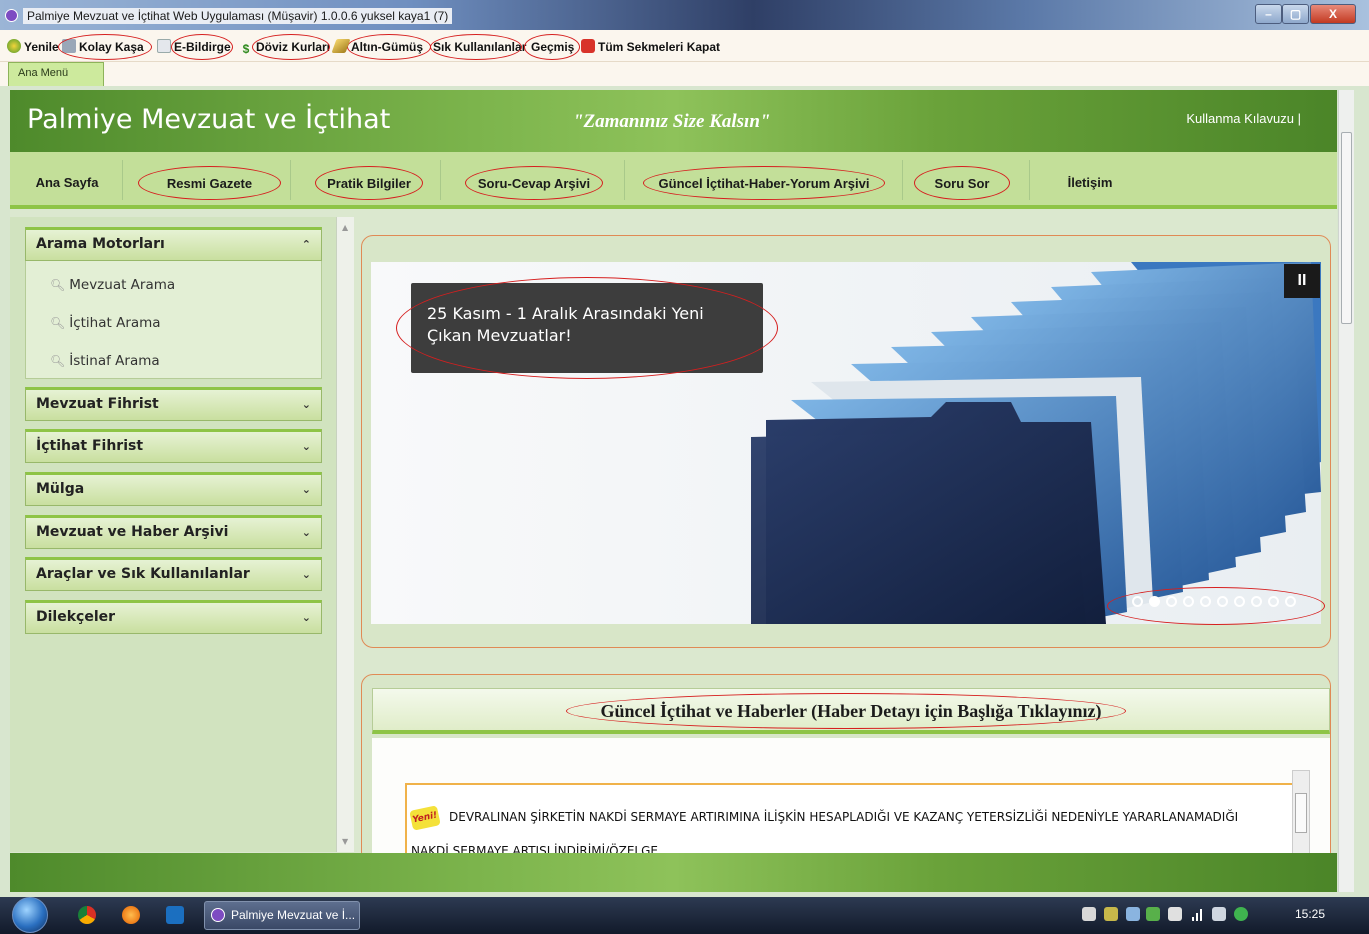 The width and height of the screenshot is (1369, 934). I want to click on outlook-icon, so click(175, 915).